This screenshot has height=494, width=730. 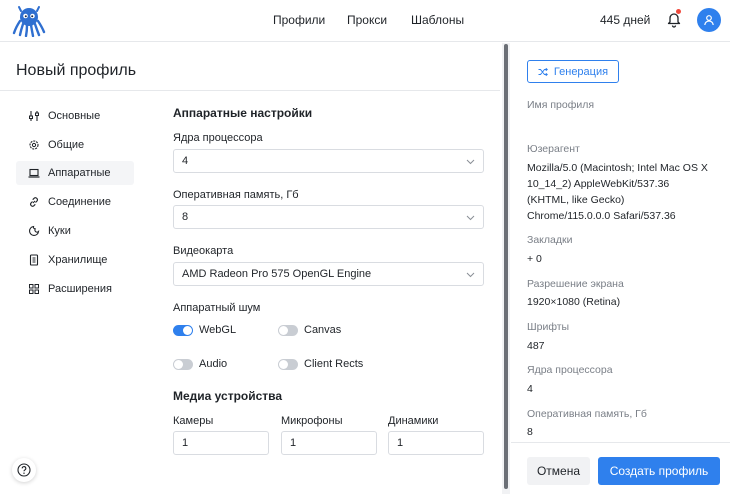 I want to click on sidebar-item-extensions: Расширения, so click(x=75, y=289).